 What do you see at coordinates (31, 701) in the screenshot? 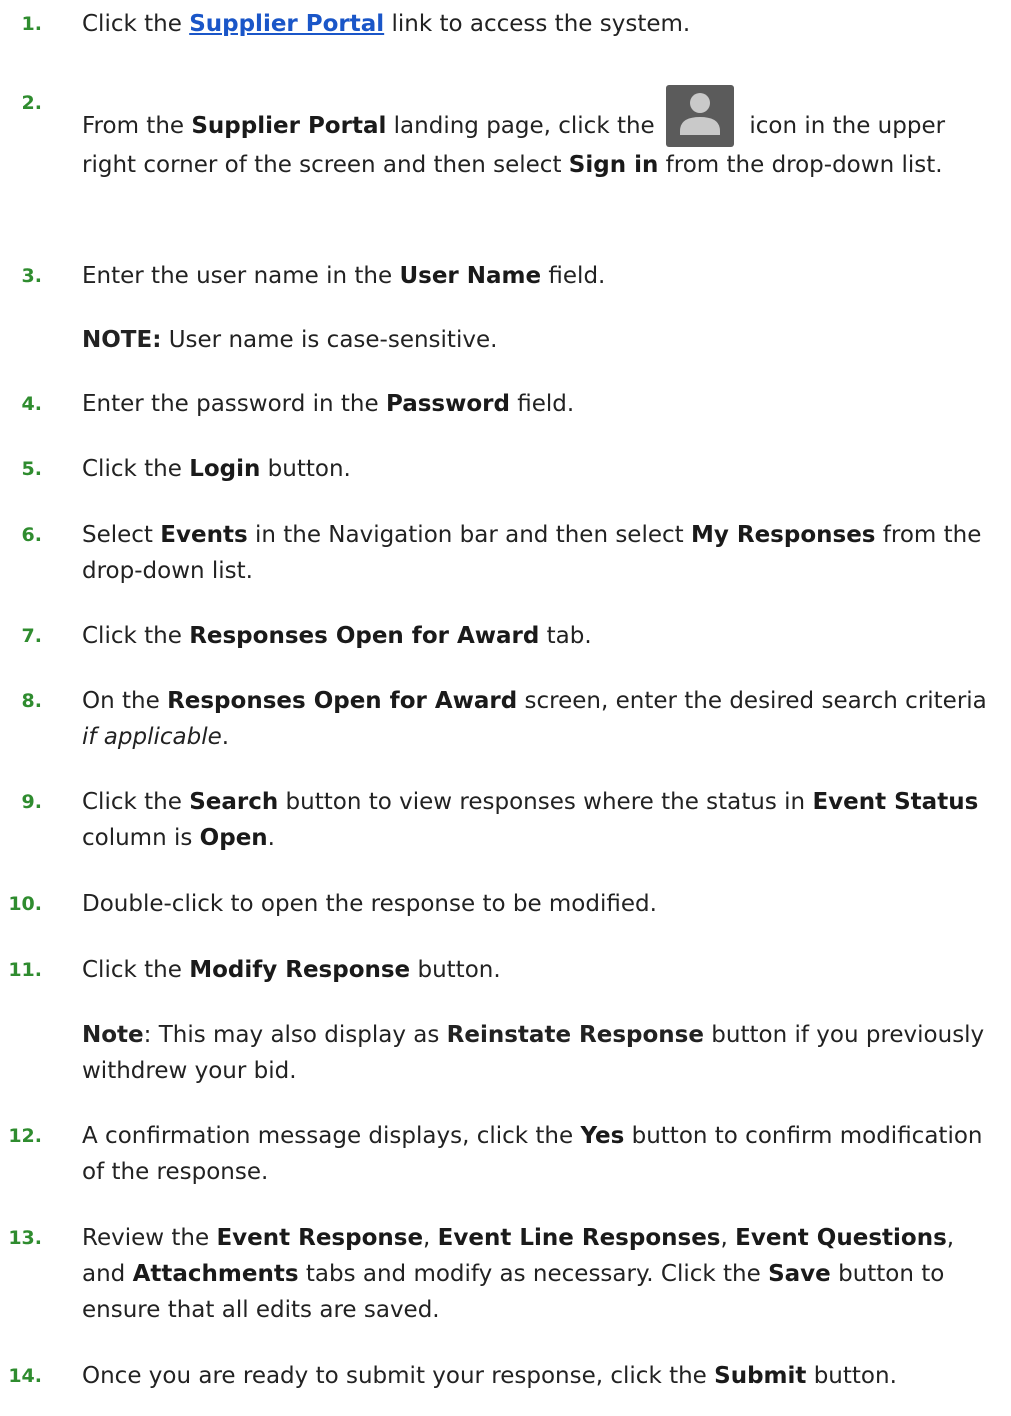
I see `step-number: 8.` at bounding box center [31, 701].